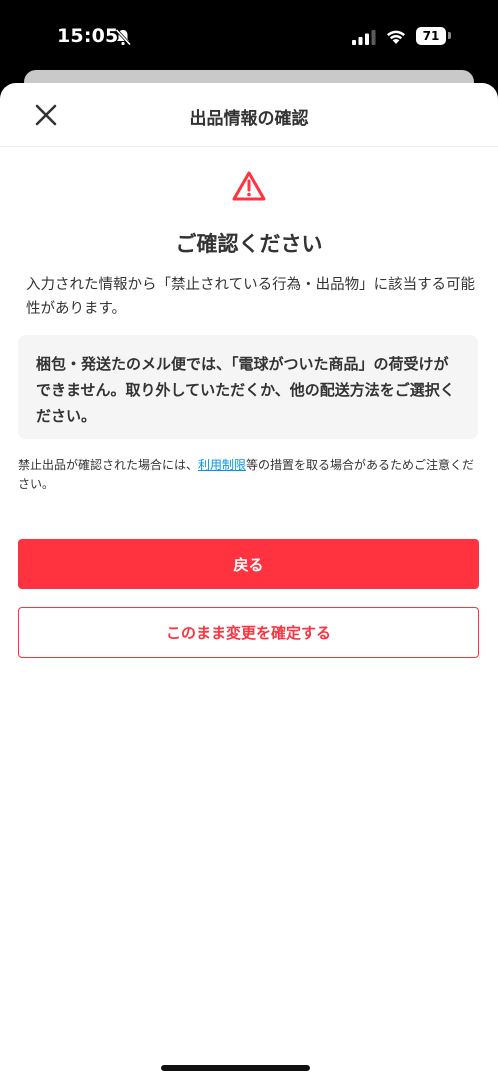 Image resolution: width=498 pixels, height=1080 pixels. What do you see at coordinates (249, 119) in the screenshot?
I see `page-title: 出品情報の確認` at bounding box center [249, 119].